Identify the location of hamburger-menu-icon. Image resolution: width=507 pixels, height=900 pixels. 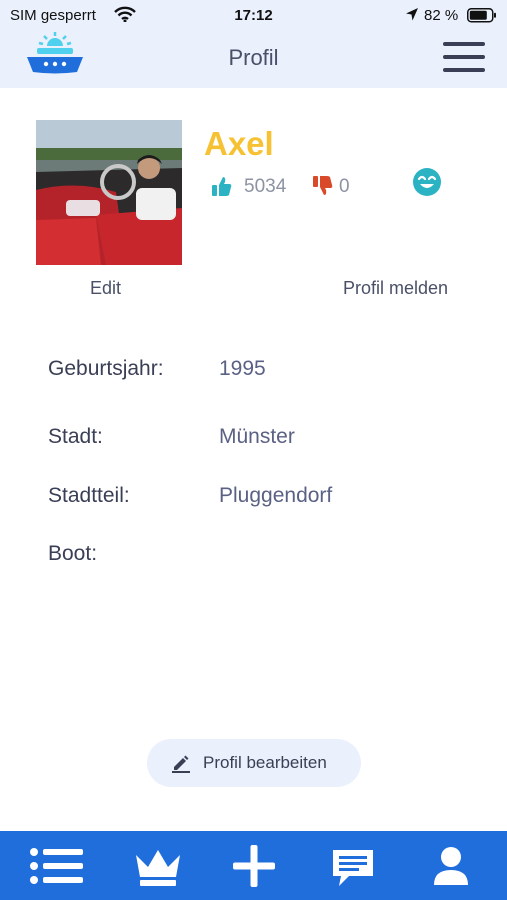
(464, 58).